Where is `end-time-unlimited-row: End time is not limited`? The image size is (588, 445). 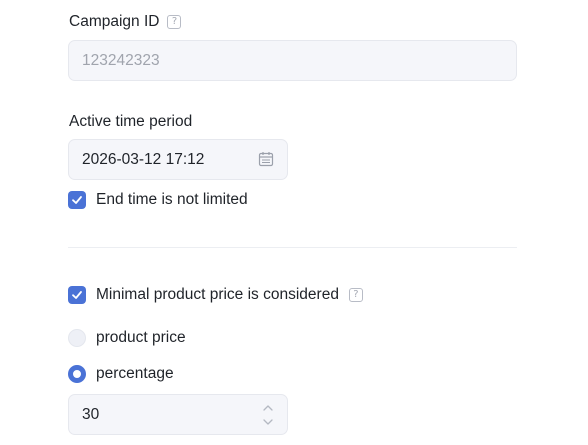
end-time-unlimited-row: End time is not limited is located at coordinates (158, 200).